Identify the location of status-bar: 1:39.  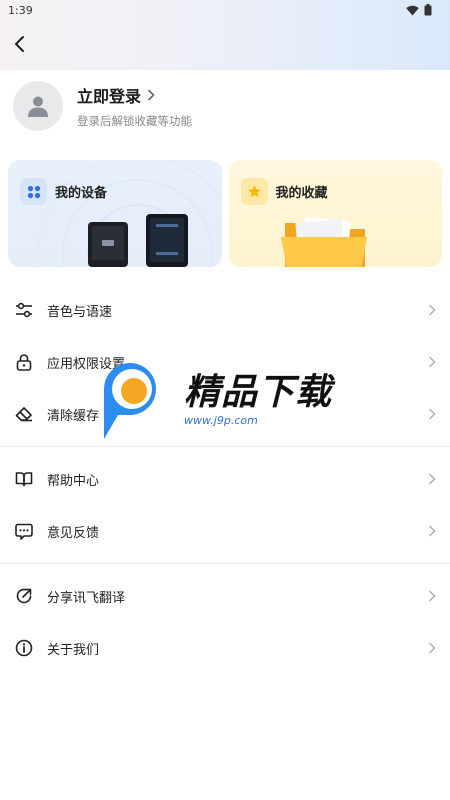
(225, 10).